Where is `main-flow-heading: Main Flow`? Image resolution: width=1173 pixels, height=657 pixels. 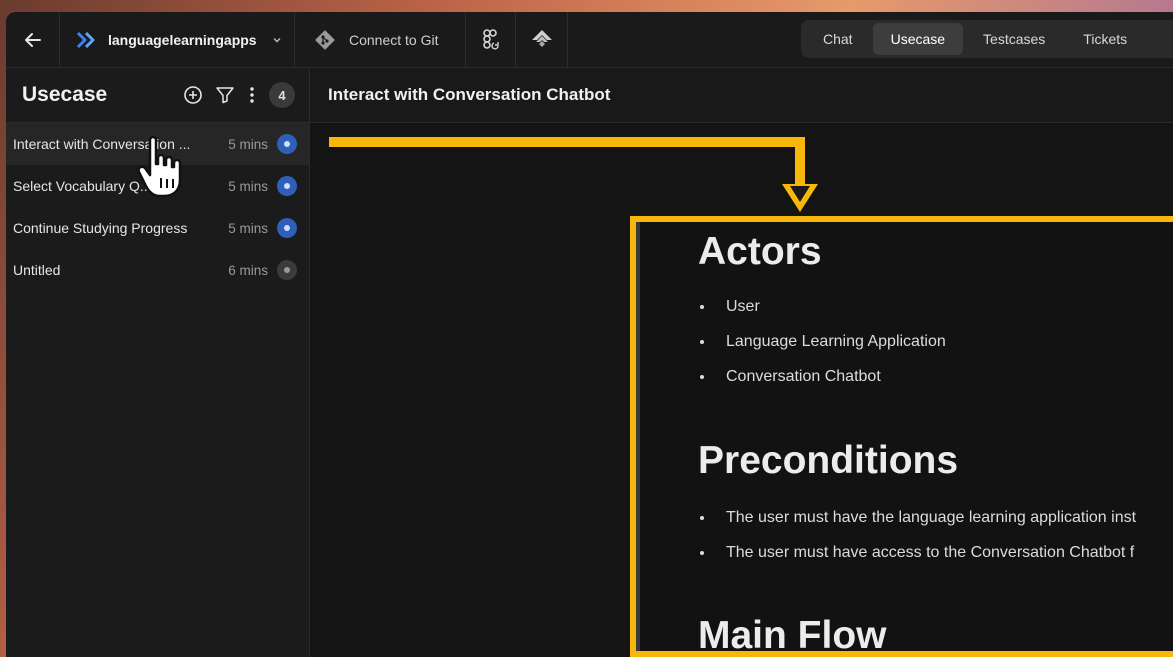
main-flow-heading: Main Flow is located at coordinates (792, 635).